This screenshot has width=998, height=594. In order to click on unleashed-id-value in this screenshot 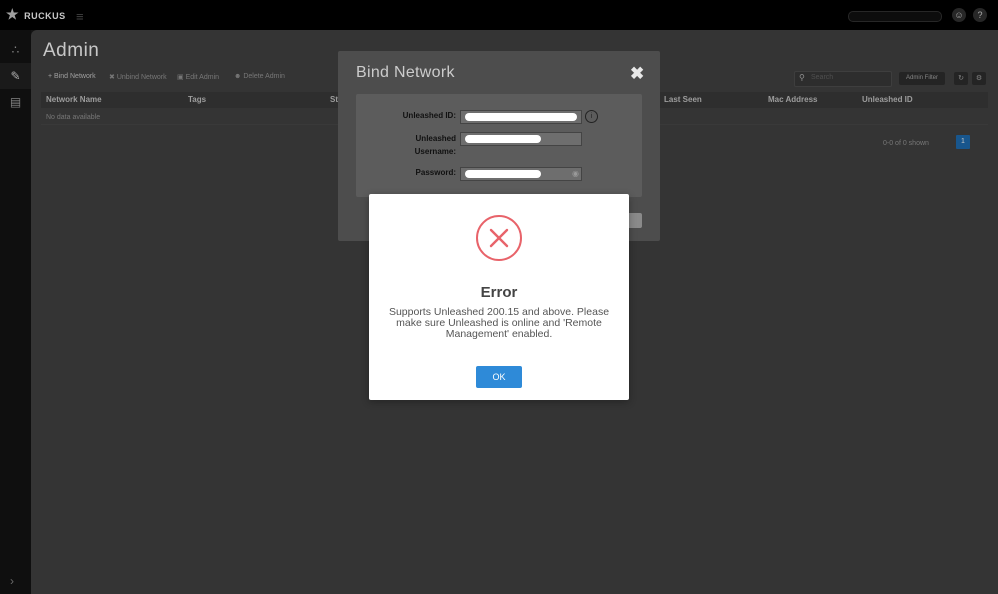, I will do `click(521, 117)`.